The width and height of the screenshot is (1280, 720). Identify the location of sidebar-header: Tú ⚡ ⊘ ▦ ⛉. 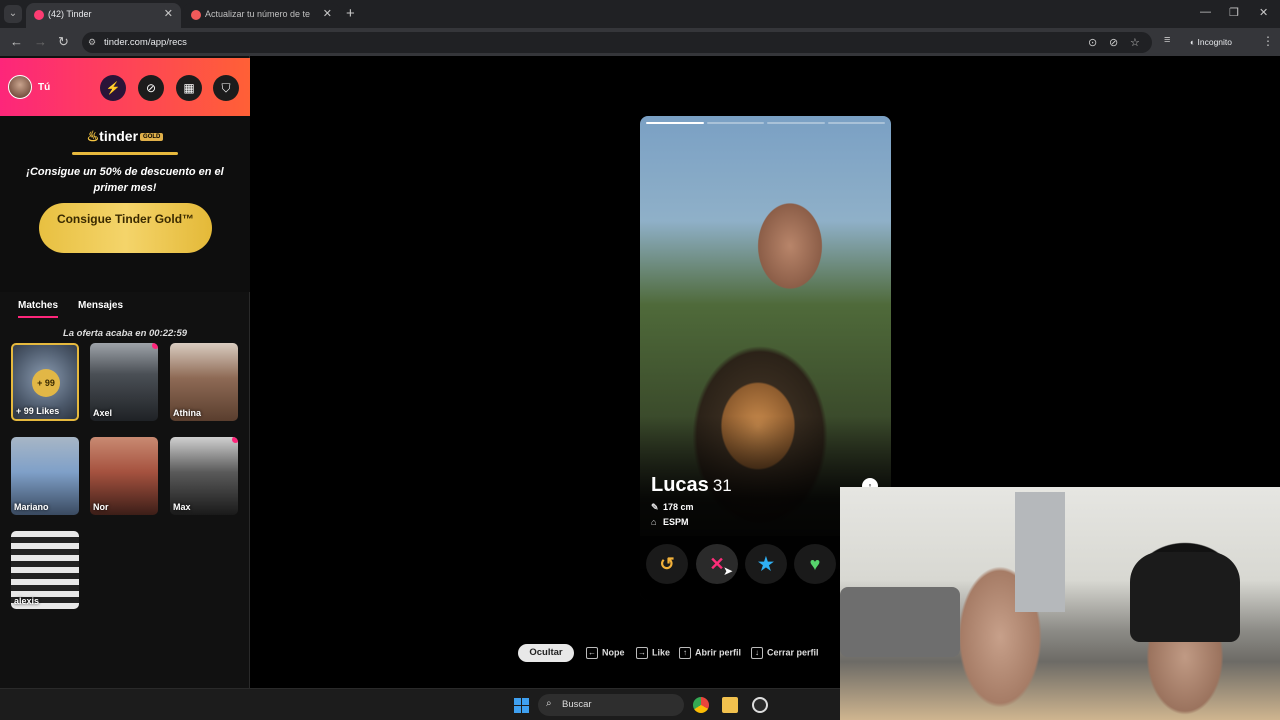
(125, 87).